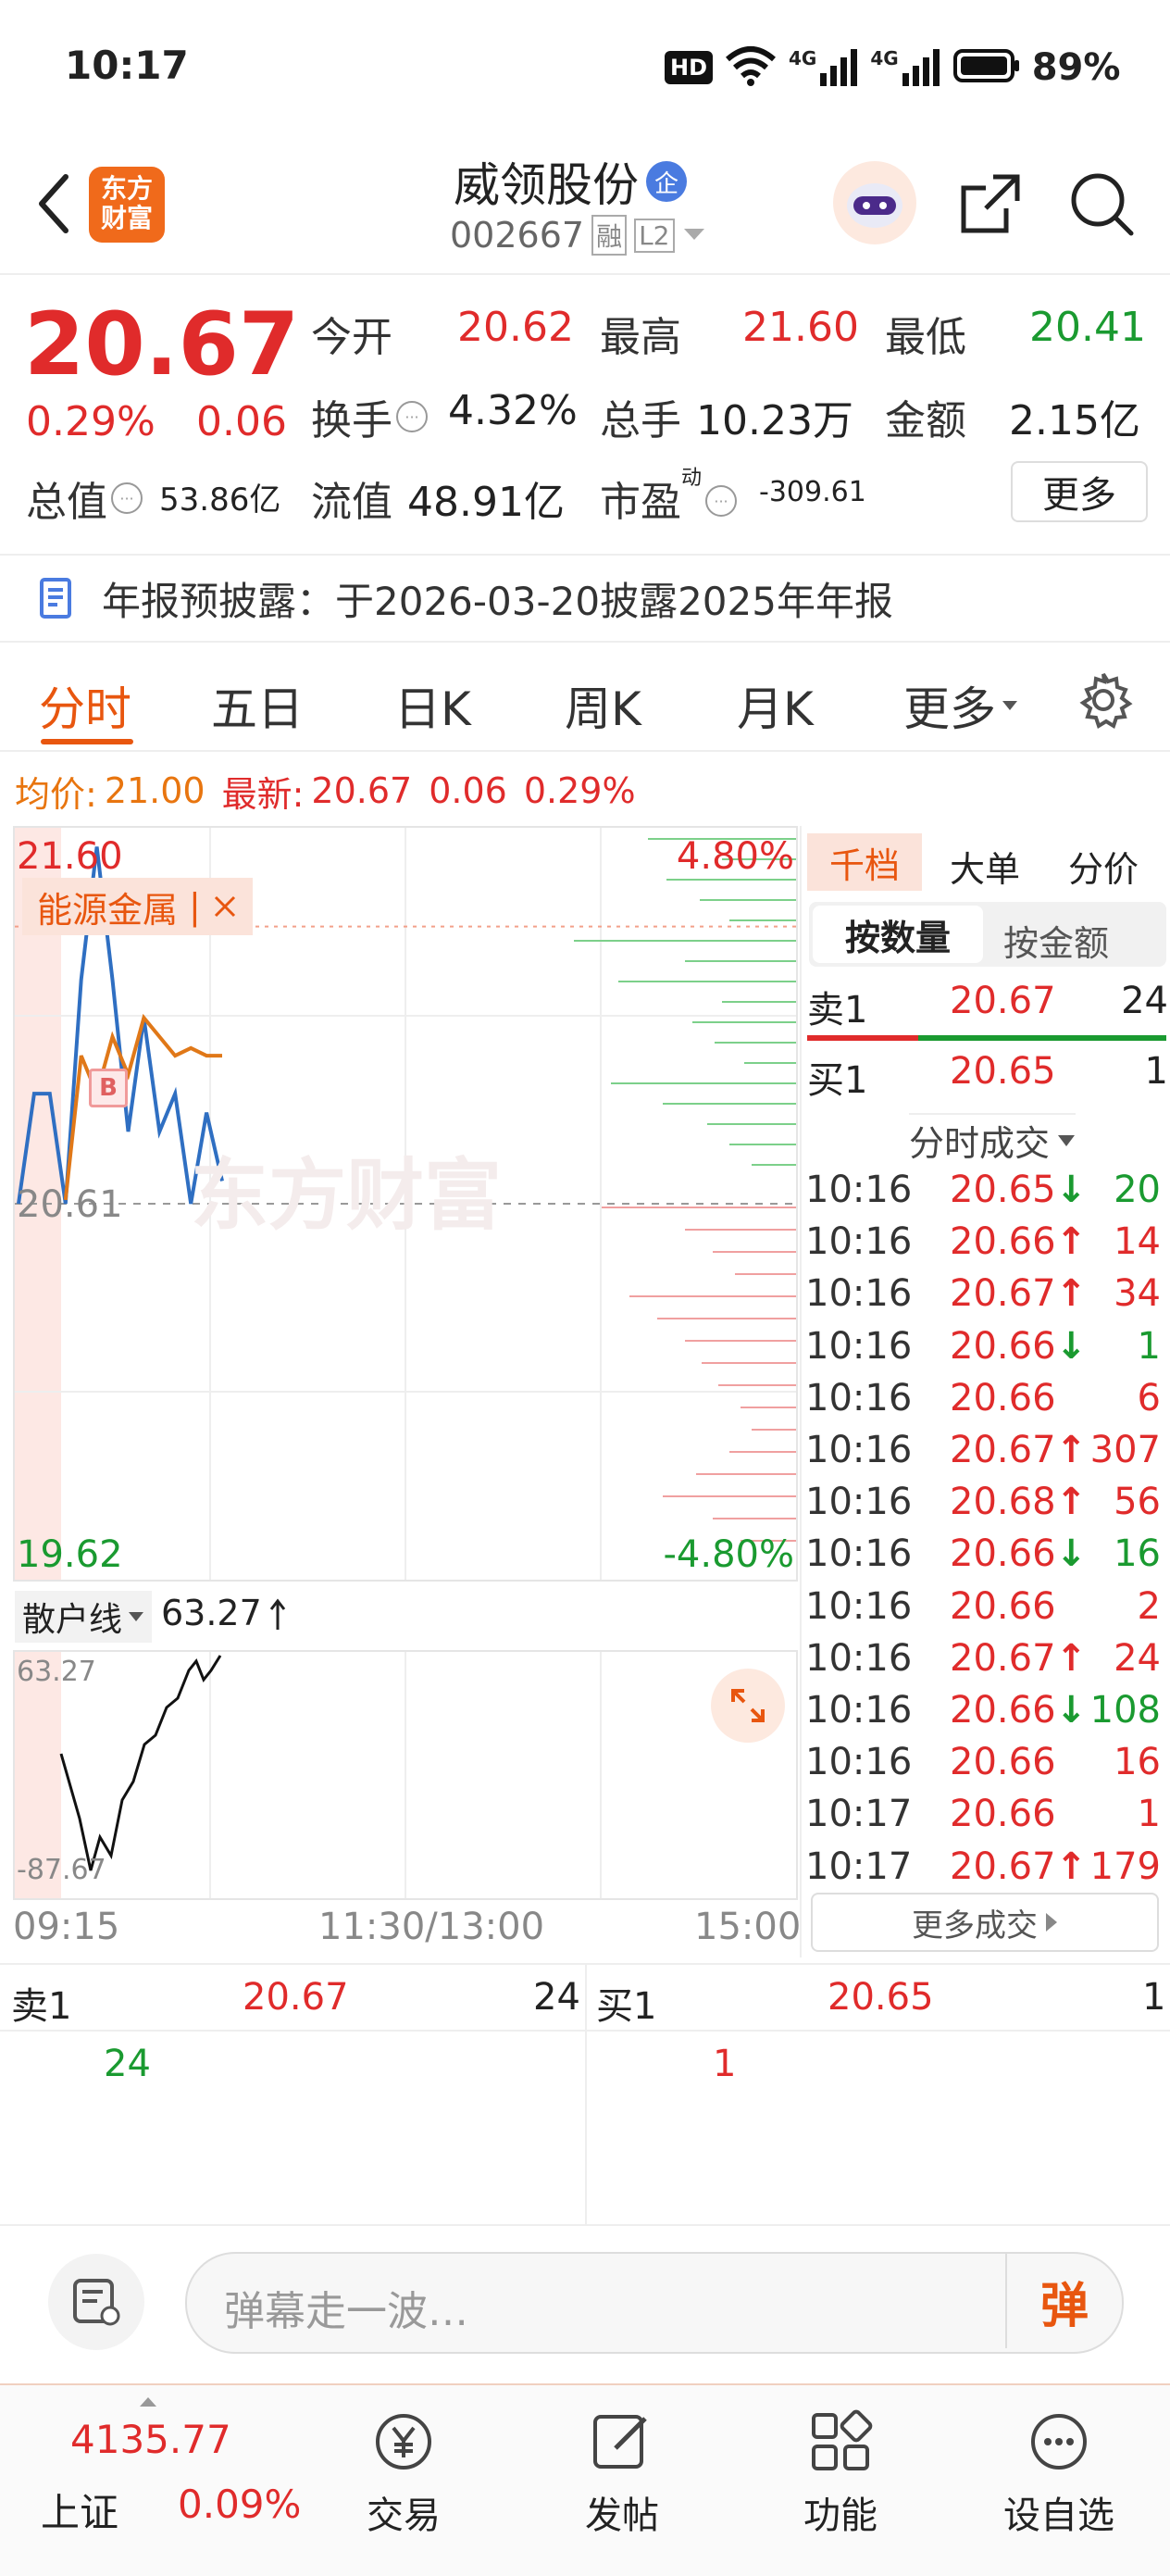  What do you see at coordinates (990, 204) in the screenshot?
I see `share-button` at bounding box center [990, 204].